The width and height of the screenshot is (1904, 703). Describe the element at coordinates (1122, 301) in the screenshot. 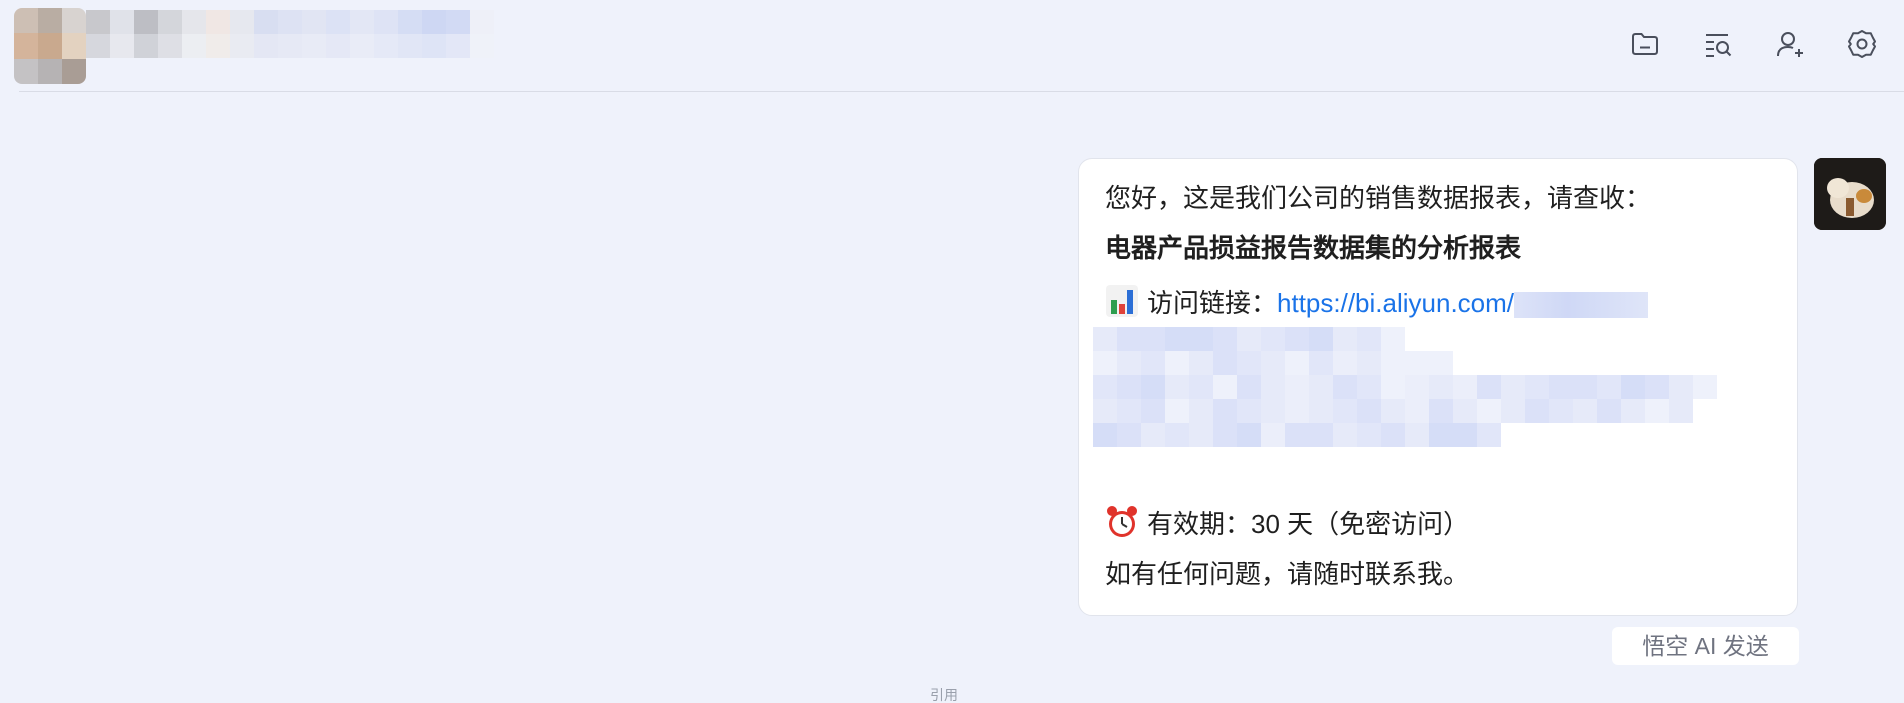

I see `bar-chart-emoji` at that location.